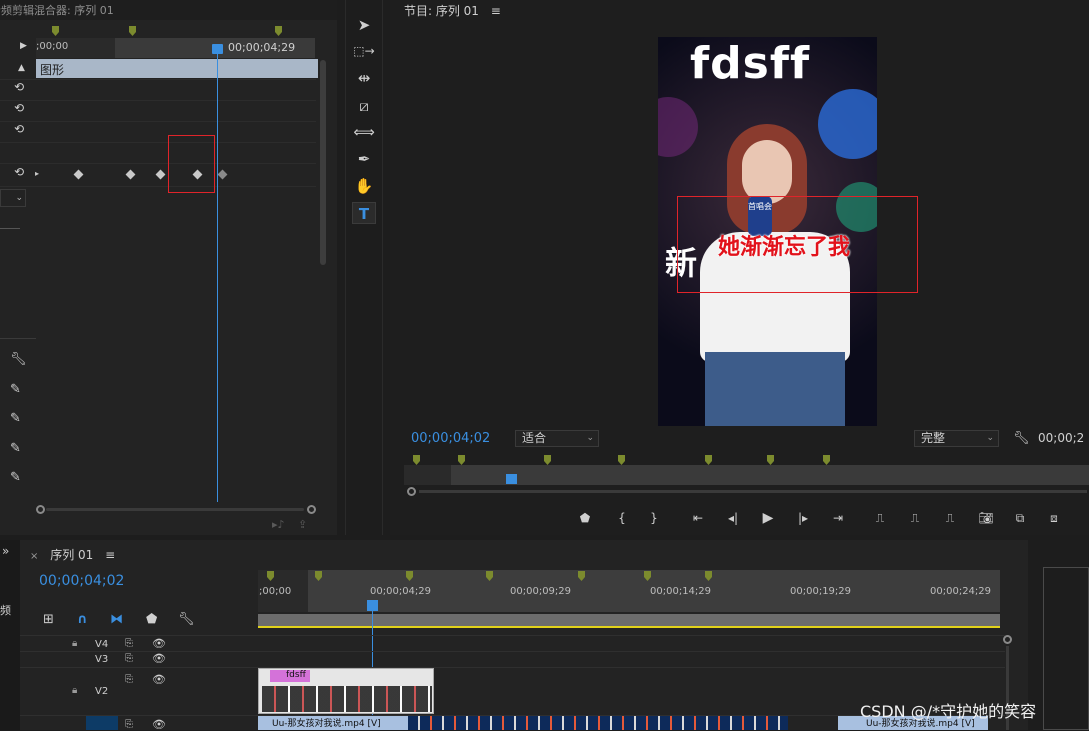 The image size is (1089, 731). What do you see at coordinates (961, 591) in the screenshot?
I see `ruler-tick-label: 00;00;24;29` at bounding box center [961, 591].